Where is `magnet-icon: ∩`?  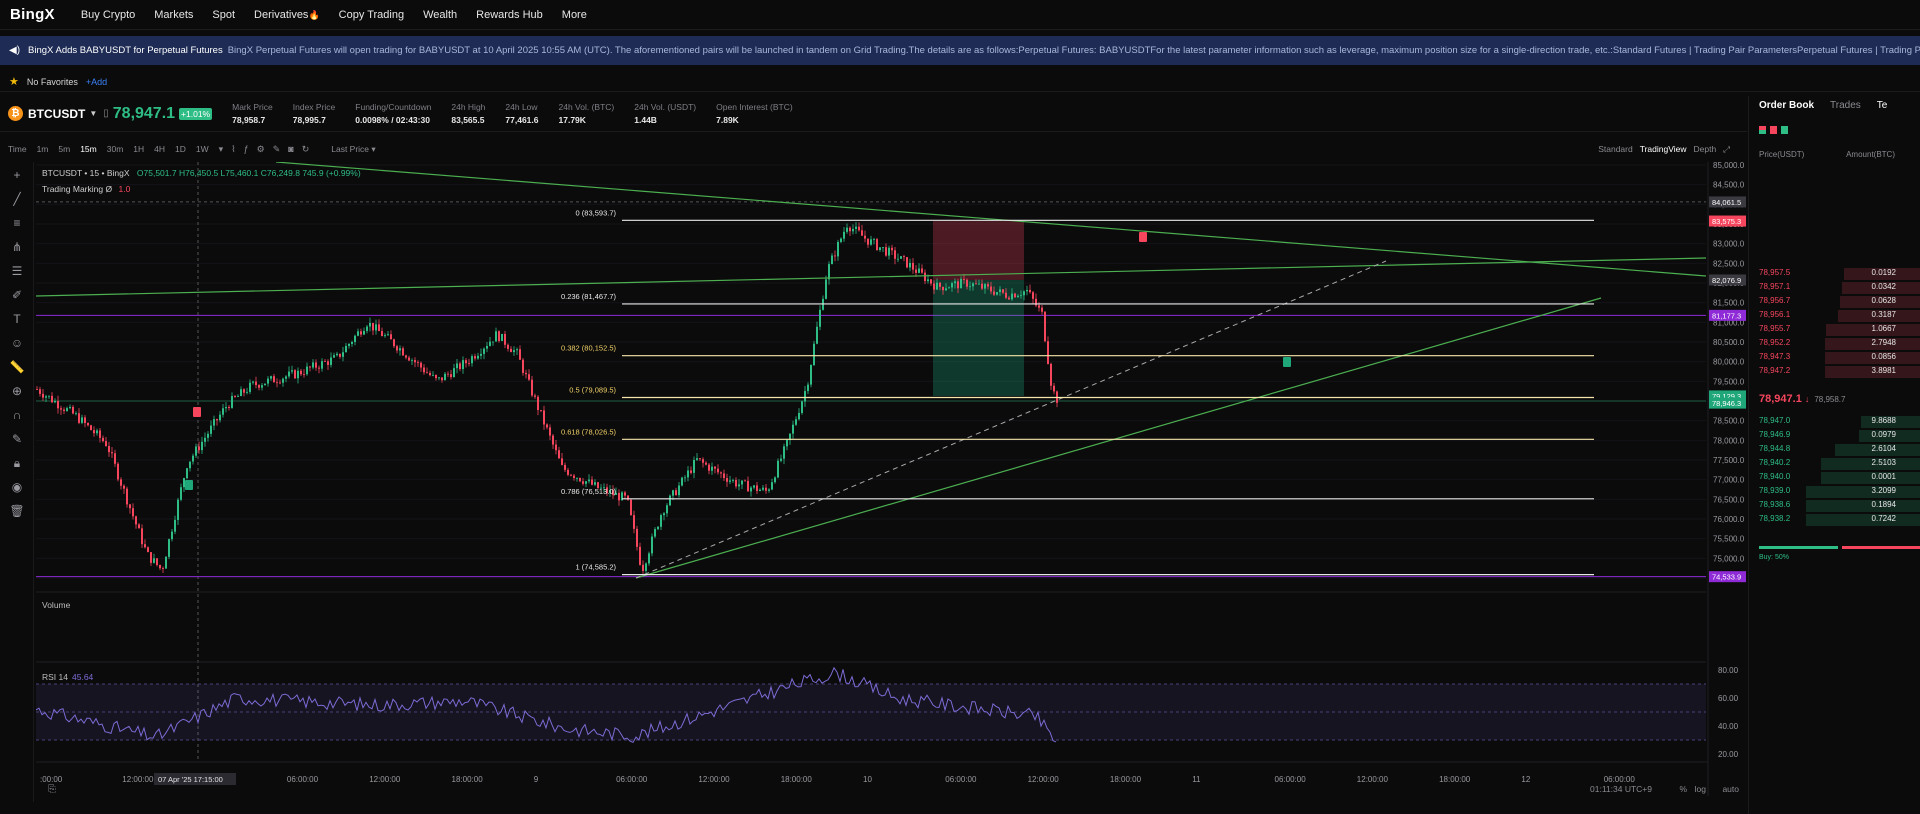
magnet-icon: ∩ is located at coordinates (17, 415).